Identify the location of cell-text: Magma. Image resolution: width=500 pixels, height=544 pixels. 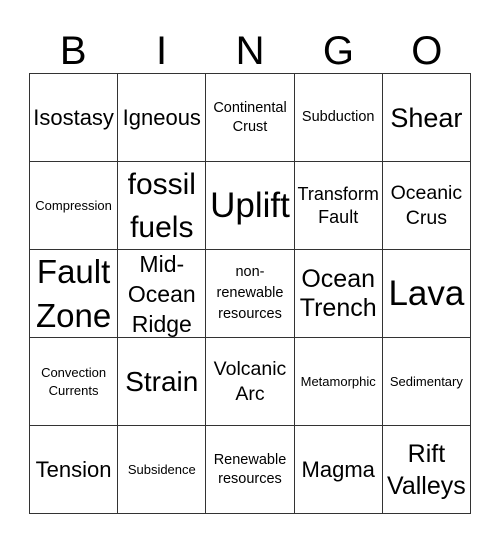
(338, 469).